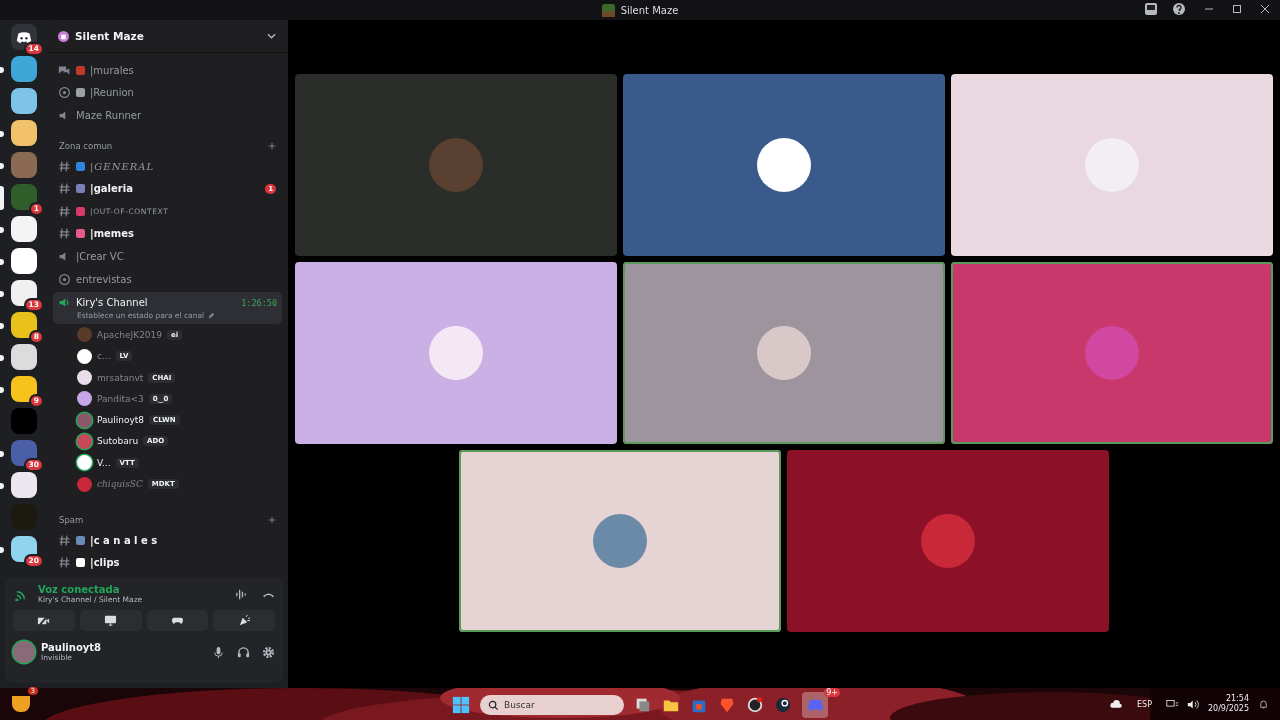 Image resolution: width=1280 pixels, height=720 pixels. Describe the element at coordinates (832, 692) in the screenshot. I see `notification-badge: 9+` at that location.